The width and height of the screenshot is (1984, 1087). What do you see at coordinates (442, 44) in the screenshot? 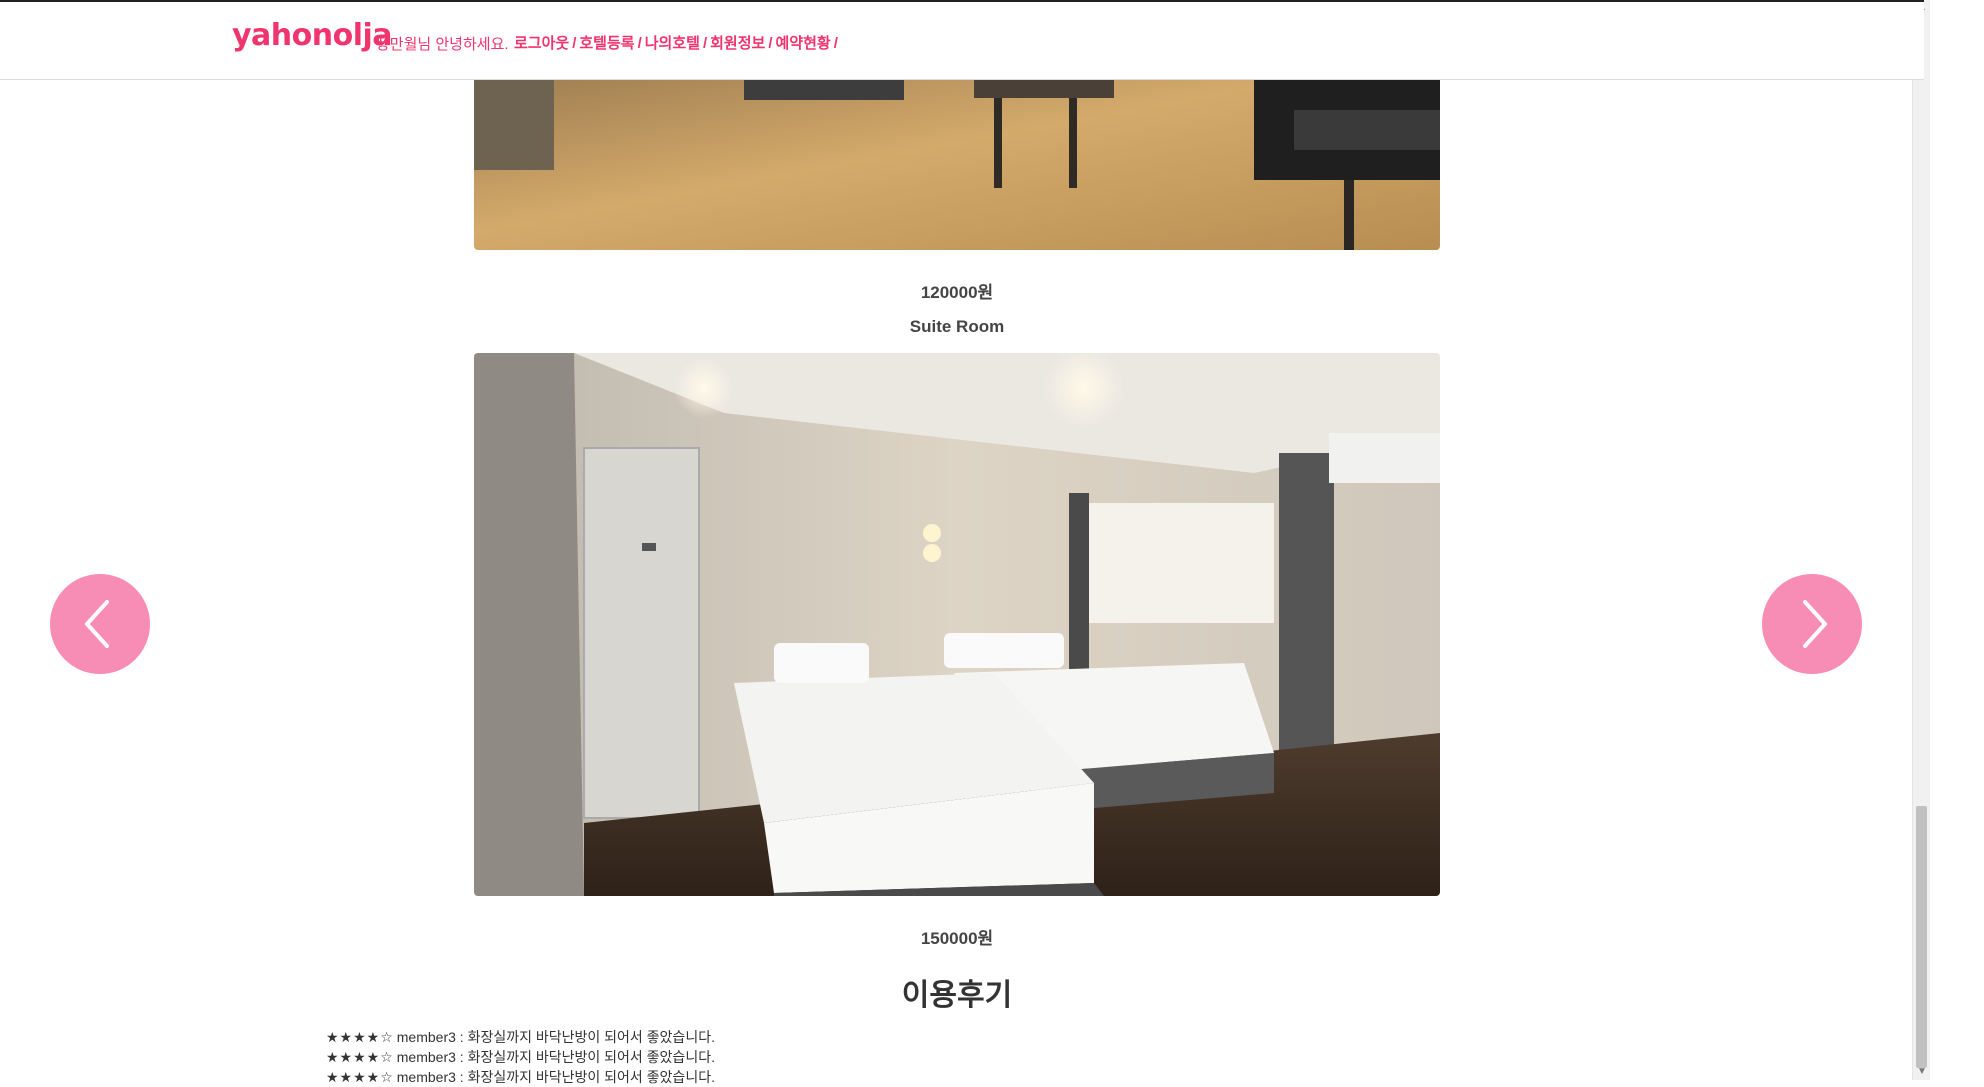
I see `user-greeting: 장만월님 안녕하세요.` at bounding box center [442, 44].